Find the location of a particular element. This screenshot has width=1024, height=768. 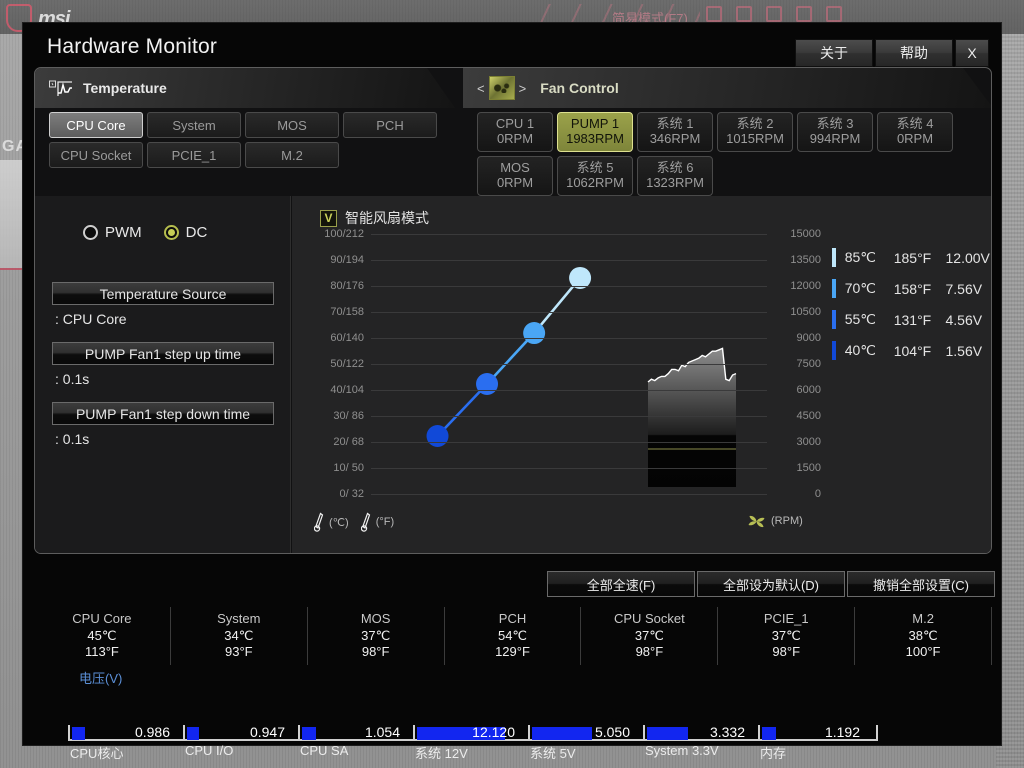

temperature-sensor-name: PCH is located at coordinates (512, 619).